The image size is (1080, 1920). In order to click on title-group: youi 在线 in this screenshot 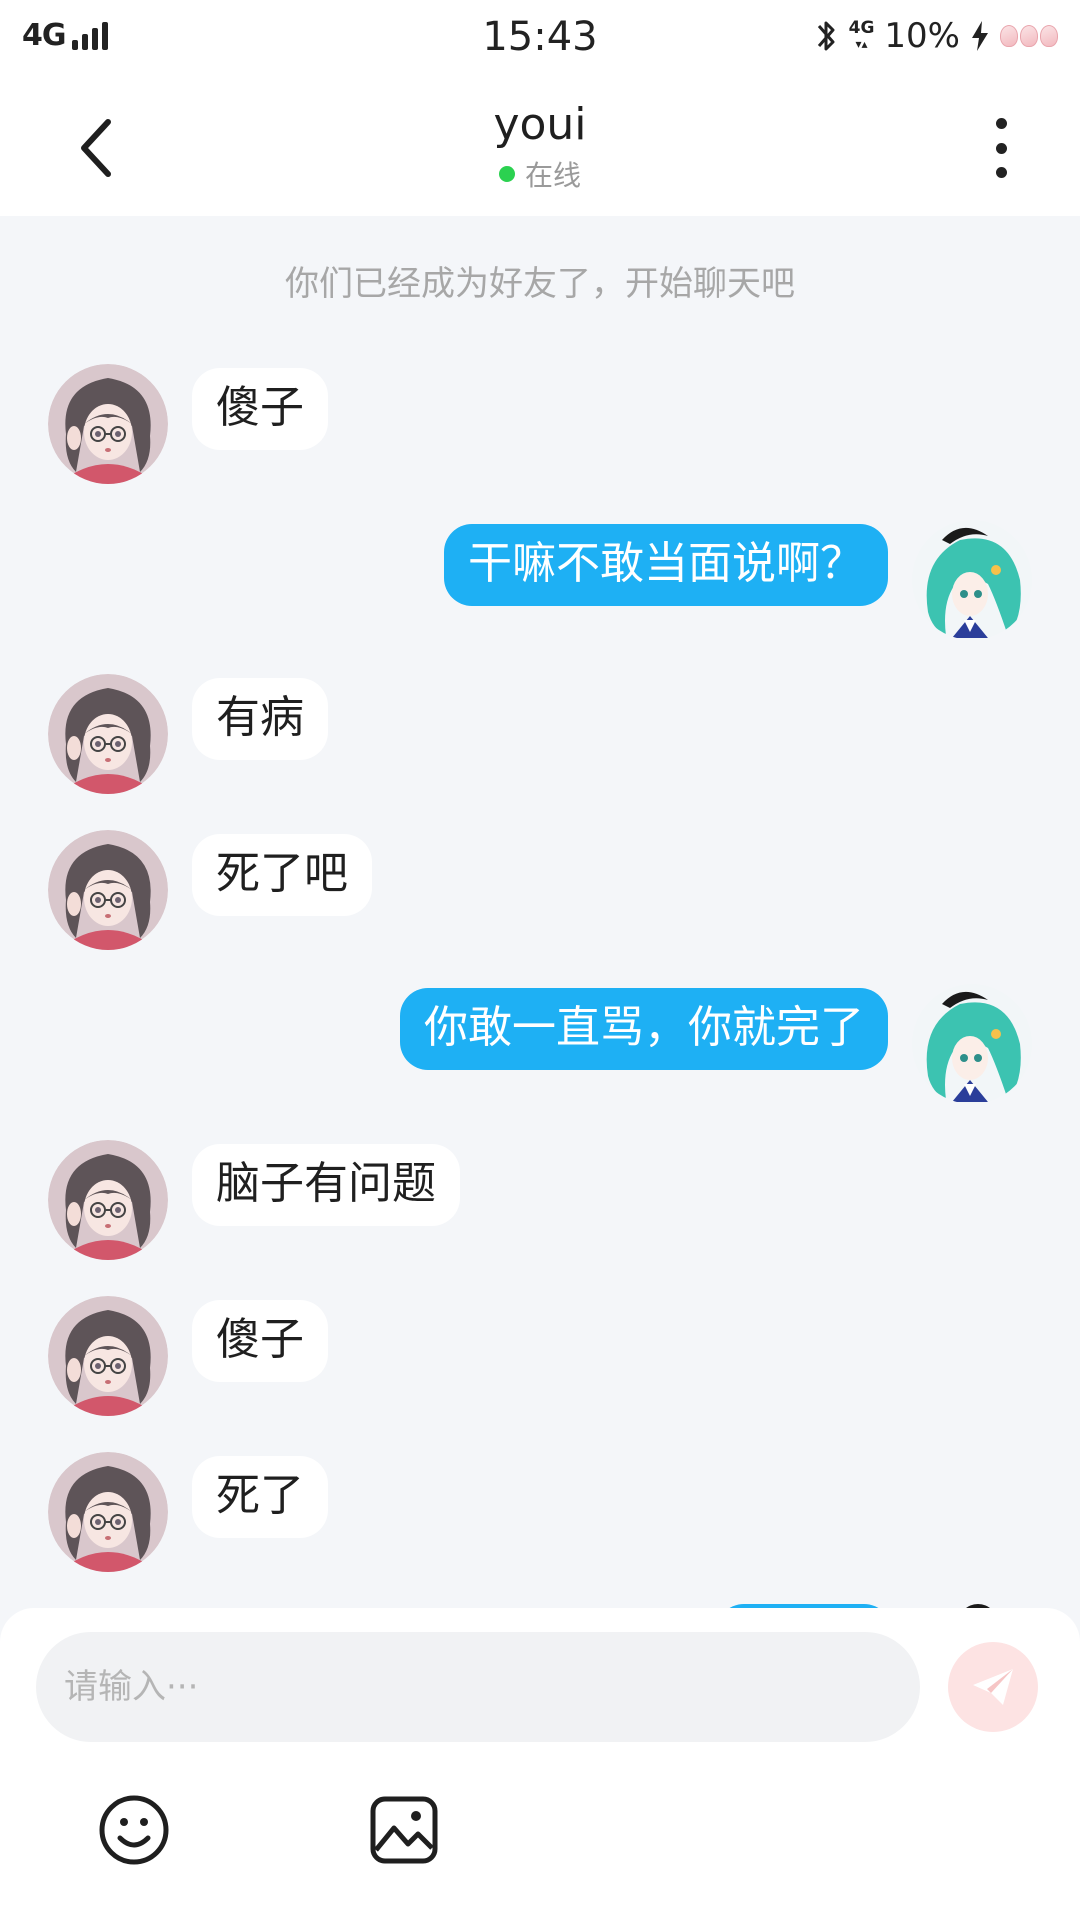, I will do `click(540, 146)`.